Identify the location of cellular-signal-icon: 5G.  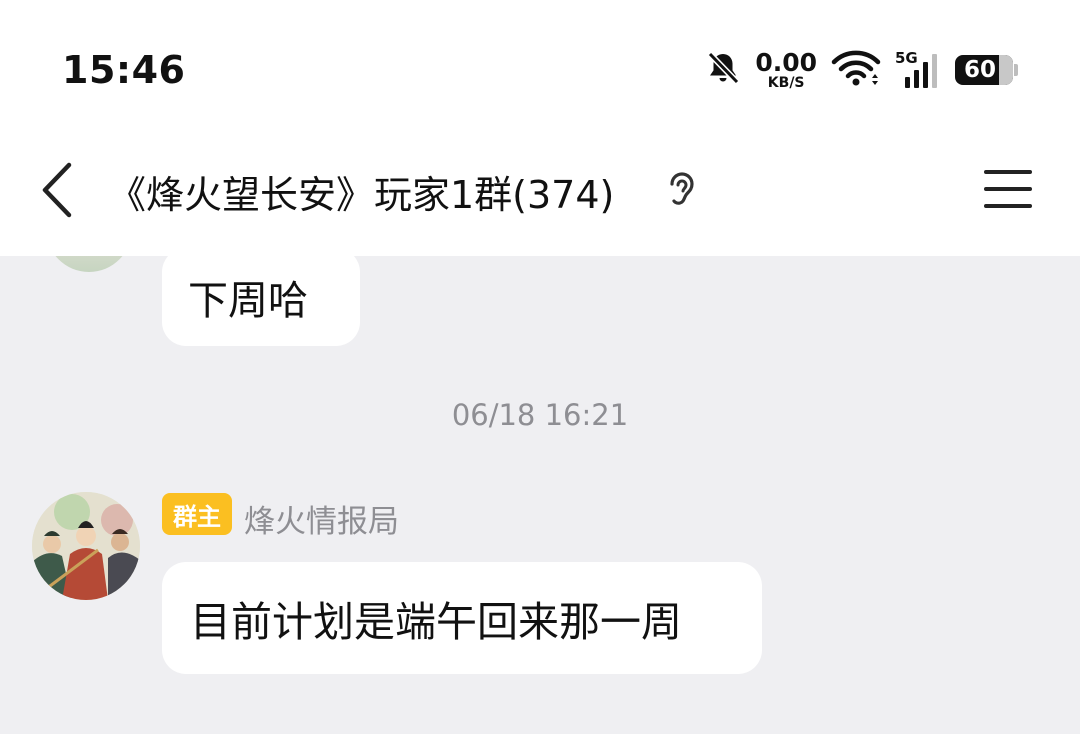
(918, 70).